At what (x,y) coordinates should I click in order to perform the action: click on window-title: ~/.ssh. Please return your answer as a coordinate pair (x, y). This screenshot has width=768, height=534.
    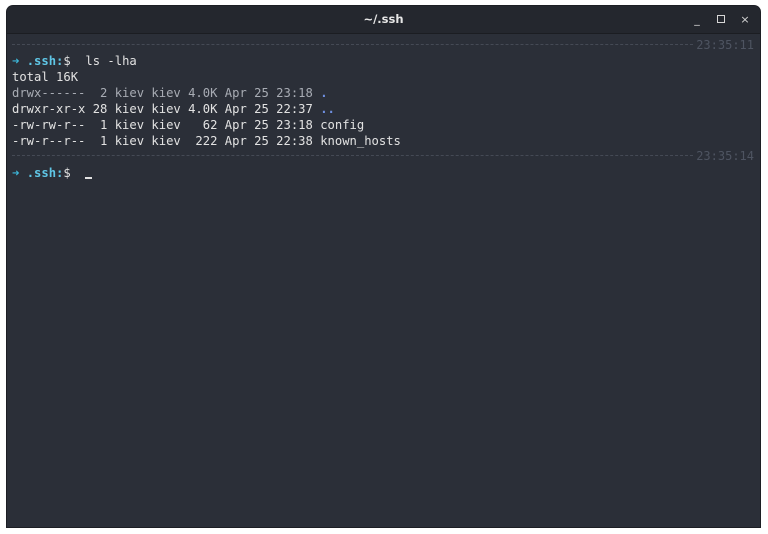
    Looking at the image, I should click on (383, 19).